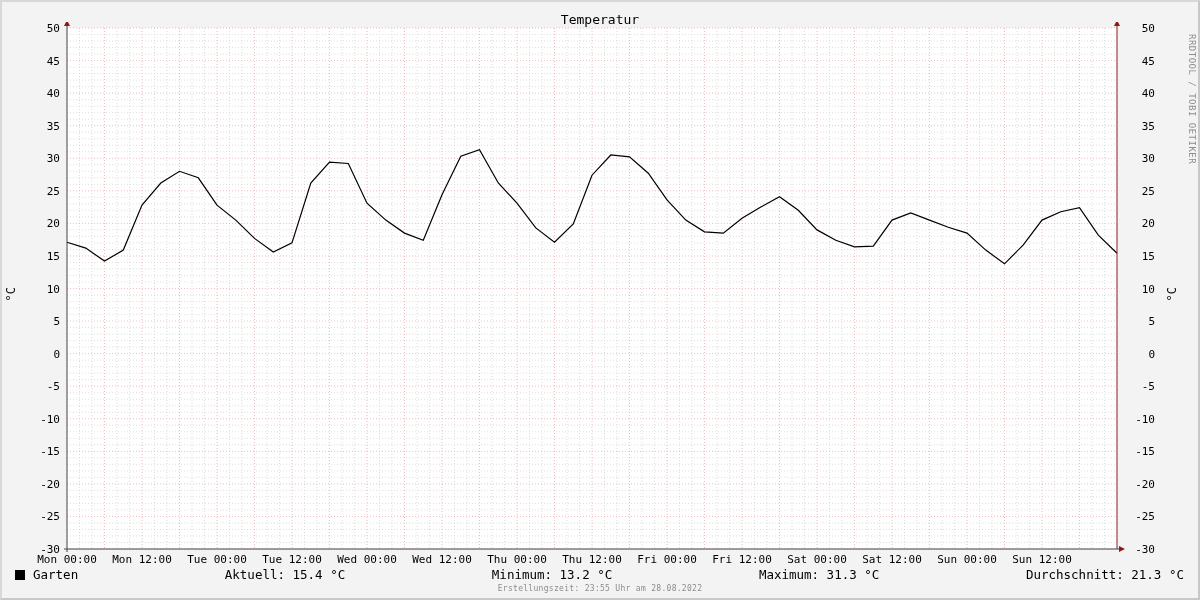 The width and height of the screenshot is (1200, 600). What do you see at coordinates (56, 574) in the screenshot?
I see `legend-label: Garten` at bounding box center [56, 574].